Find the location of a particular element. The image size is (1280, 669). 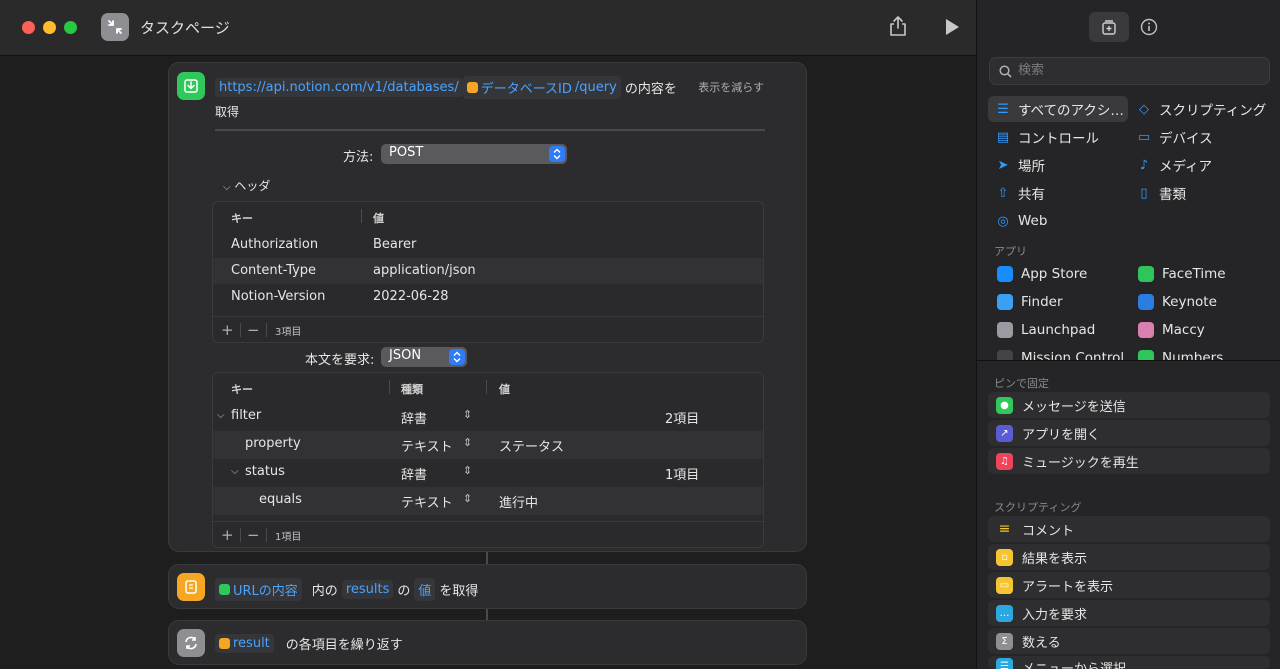

table-row: ⌵ filter 辞書 ⇕ 2項目 is located at coordinates (488, 417).